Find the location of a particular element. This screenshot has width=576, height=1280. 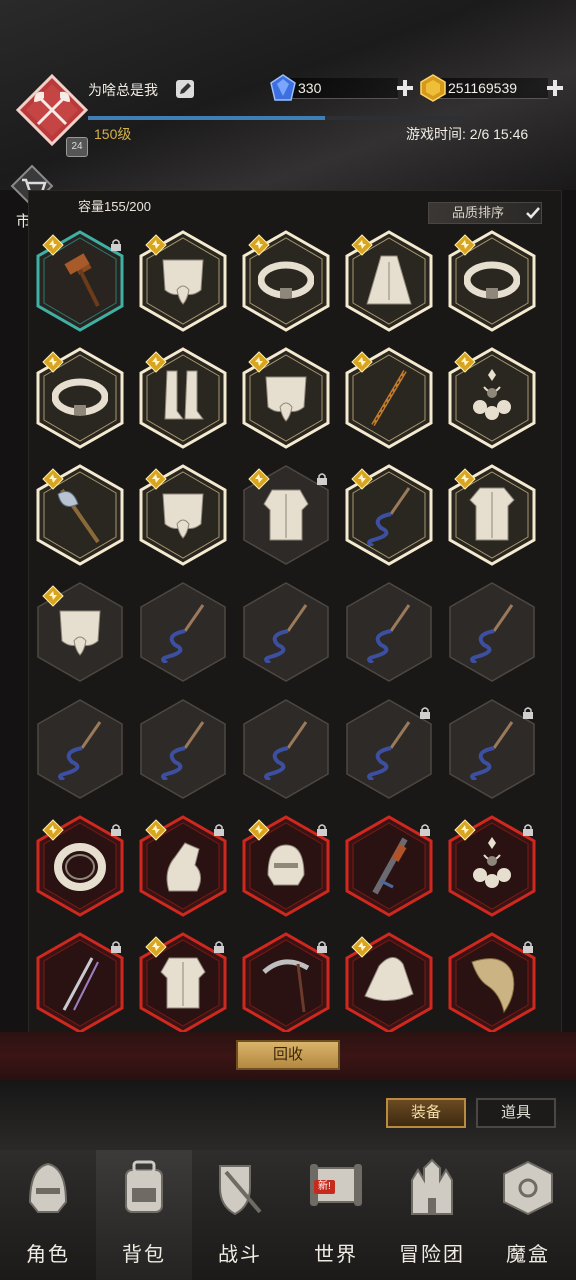

nav-label: 战斗 is located at coordinates (240, 1255).